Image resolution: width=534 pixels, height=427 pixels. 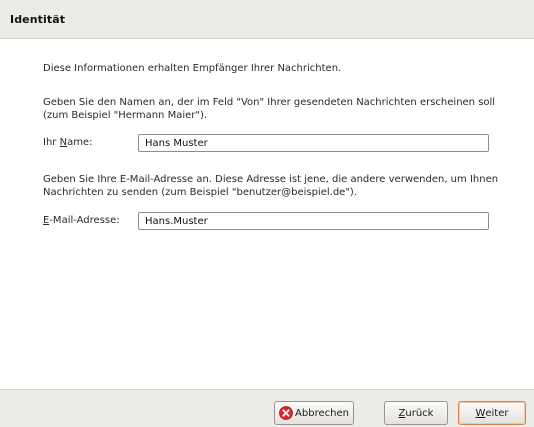 I want to click on next-button: Weiter, so click(x=492, y=413).